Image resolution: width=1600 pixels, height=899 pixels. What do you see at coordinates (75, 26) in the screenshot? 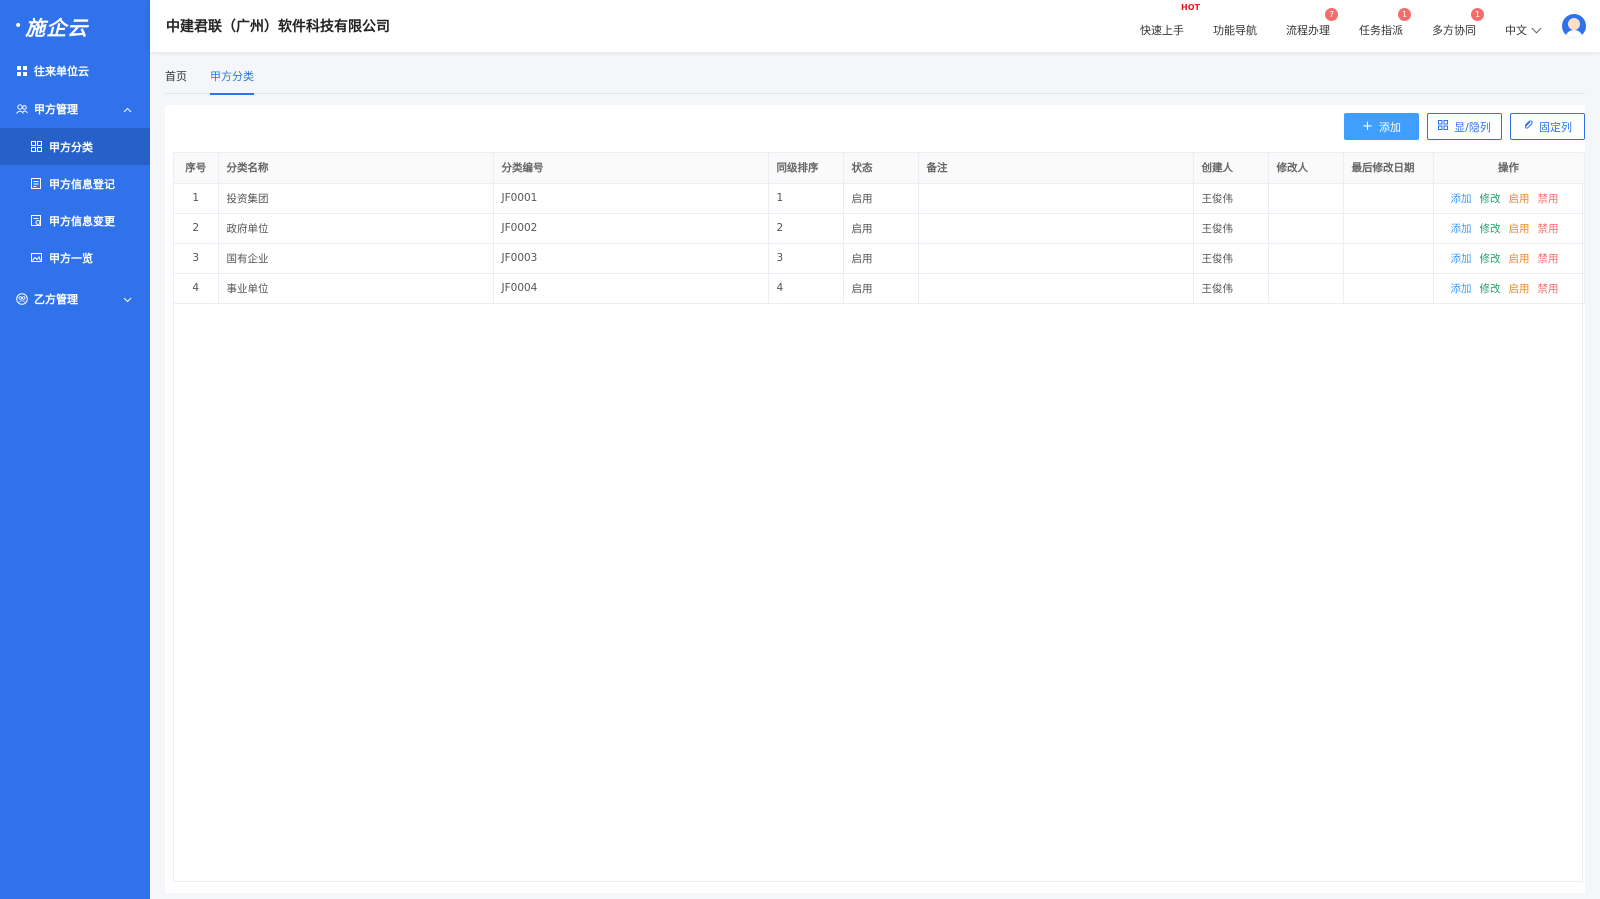
I see `logo: • 施企云` at bounding box center [75, 26].